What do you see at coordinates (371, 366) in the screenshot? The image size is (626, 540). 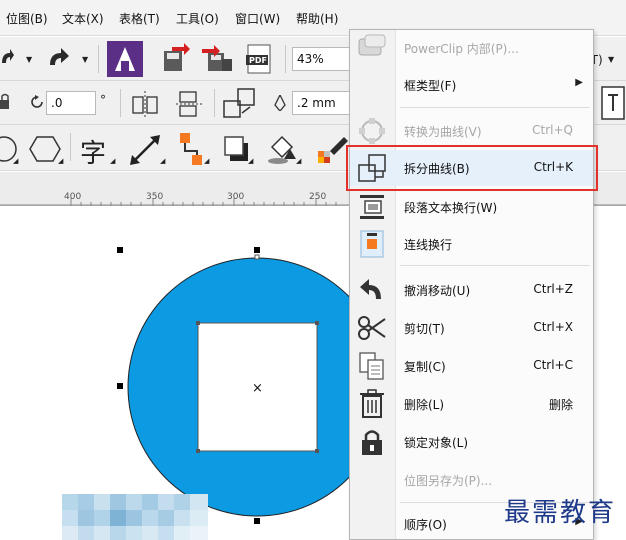 I see `copy-icon` at bounding box center [371, 366].